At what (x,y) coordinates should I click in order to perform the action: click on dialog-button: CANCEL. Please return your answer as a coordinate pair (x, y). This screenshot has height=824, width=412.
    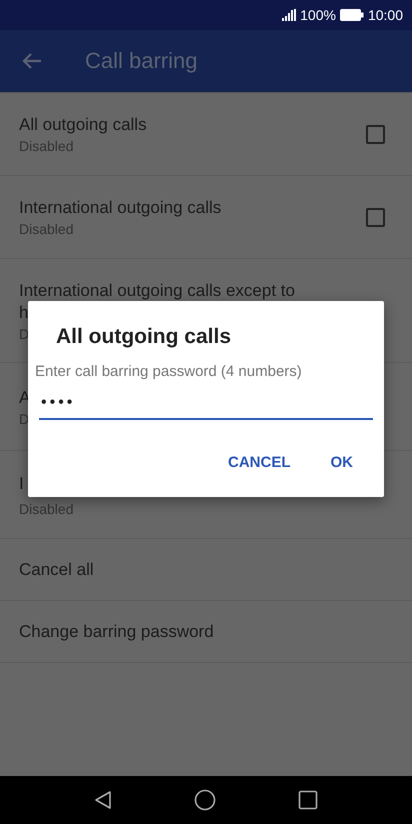
    Looking at the image, I should click on (259, 462).